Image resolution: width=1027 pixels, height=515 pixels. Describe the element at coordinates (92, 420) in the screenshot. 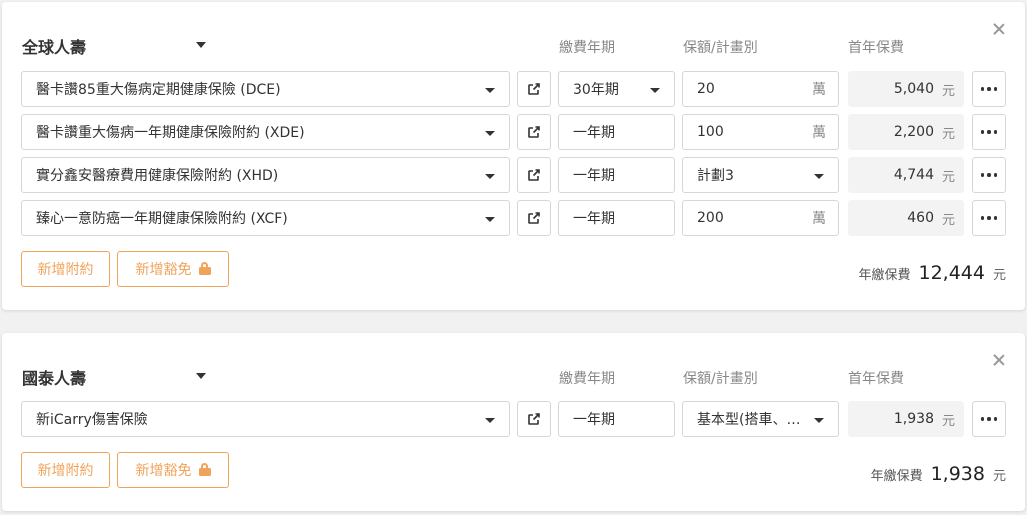

I see `plan-name: 新iCarry傷害保險` at that location.